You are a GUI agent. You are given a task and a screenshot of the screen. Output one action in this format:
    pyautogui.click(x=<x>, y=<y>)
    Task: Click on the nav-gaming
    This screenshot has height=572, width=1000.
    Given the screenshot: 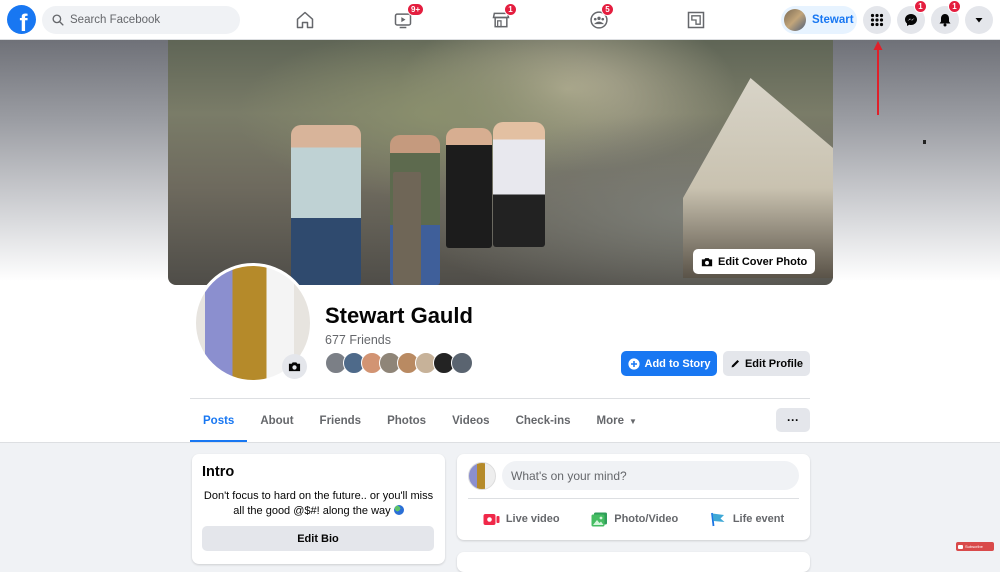 What is the action you would take?
    pyautogui.click(x=696, y=20)
    